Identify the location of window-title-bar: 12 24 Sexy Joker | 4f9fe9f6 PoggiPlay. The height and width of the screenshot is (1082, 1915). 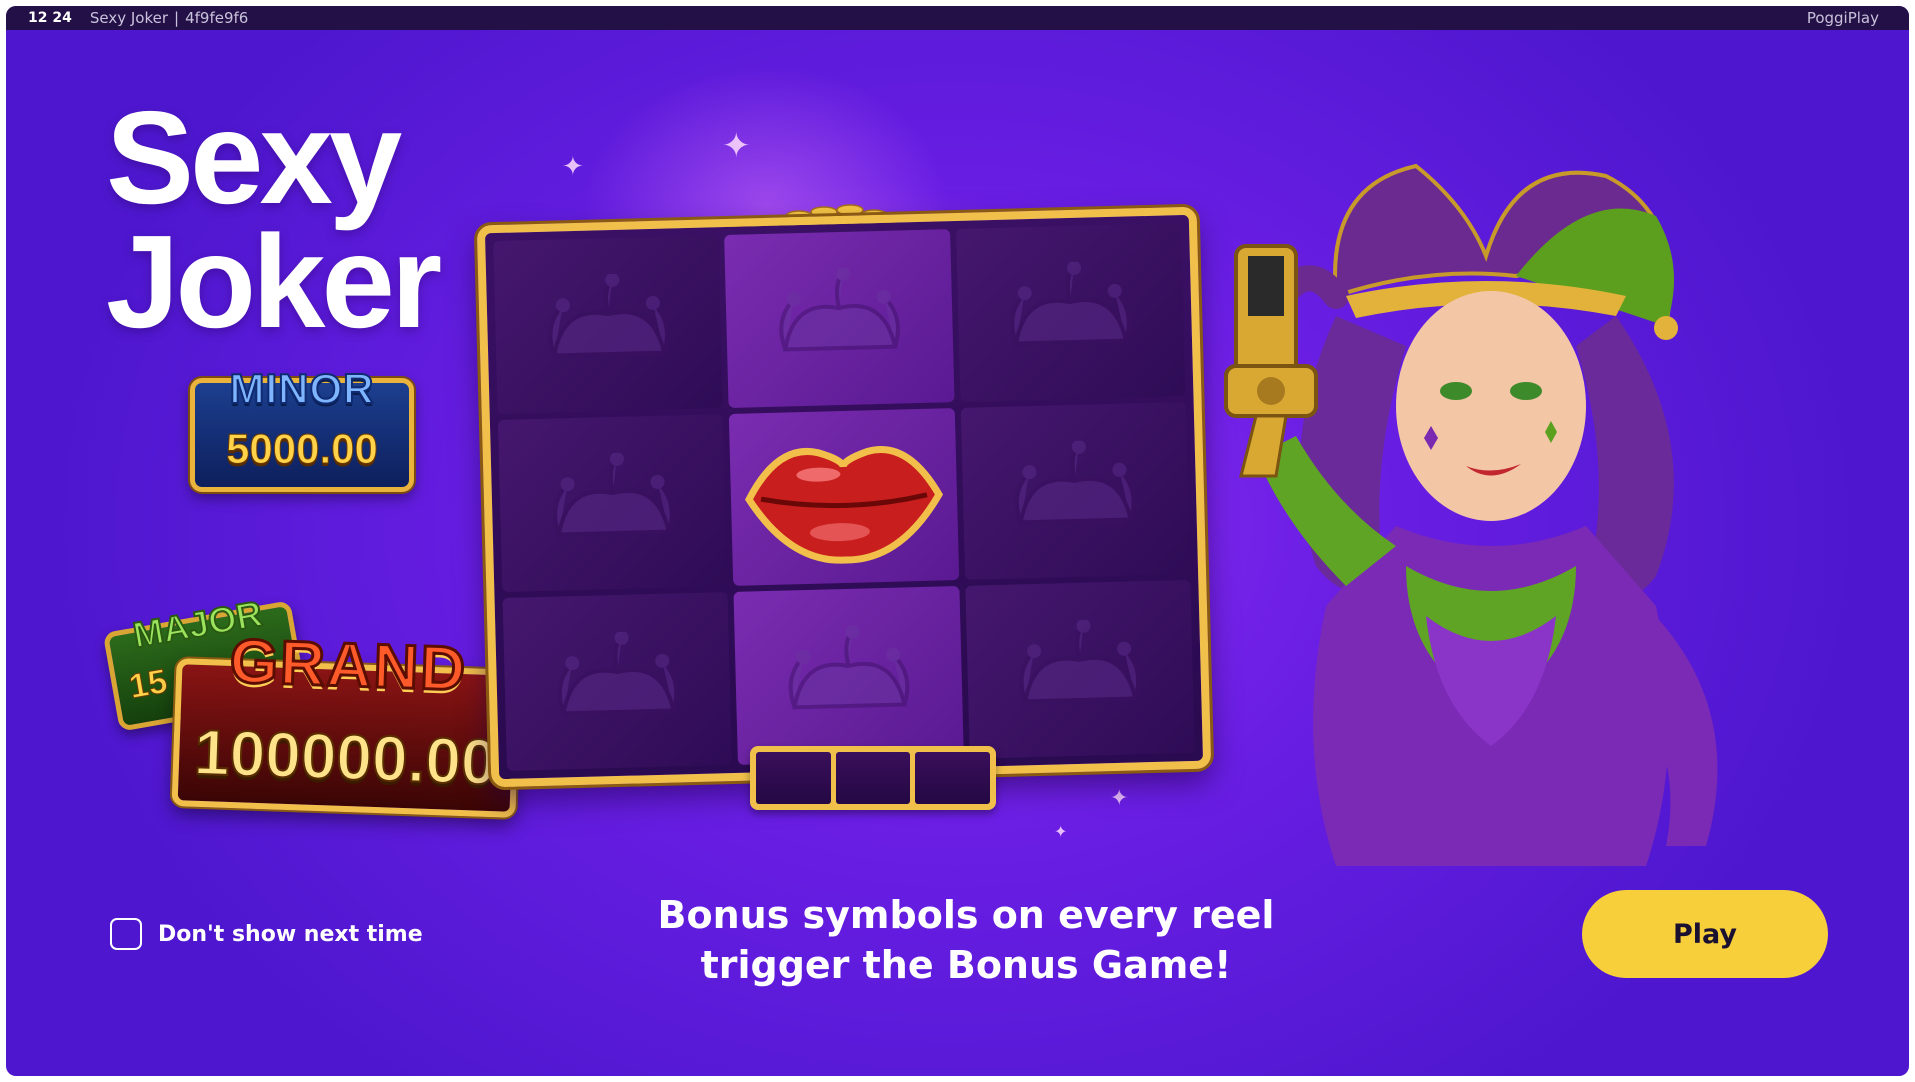
(957, 18).